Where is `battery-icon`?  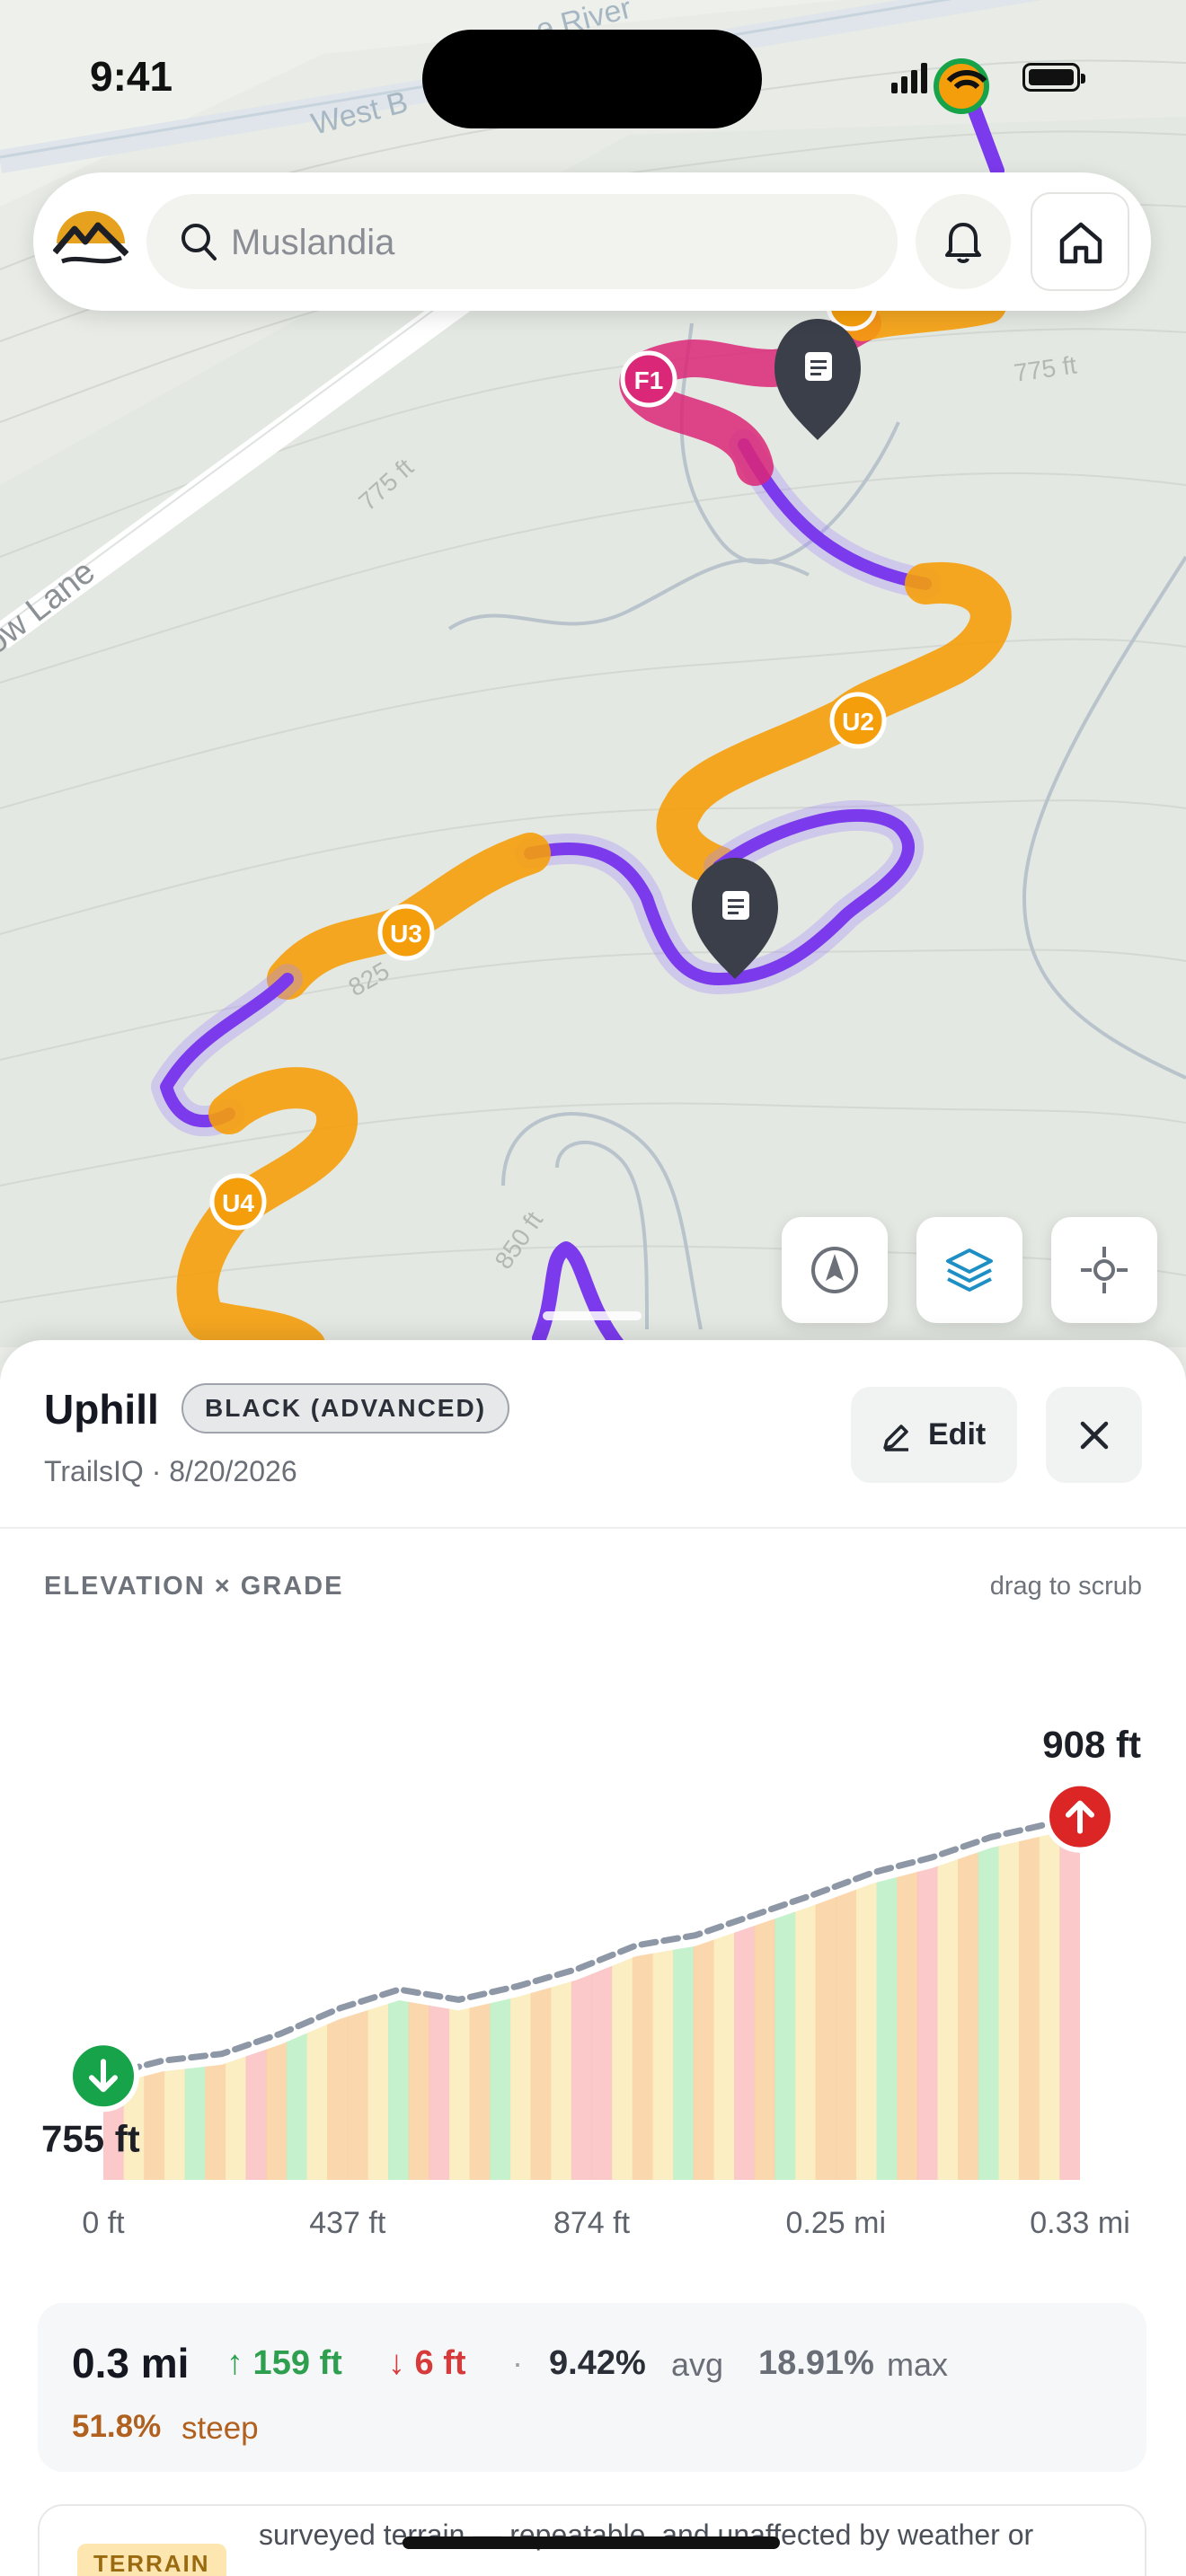
battery-icon is located at coordinates (1053, 77).